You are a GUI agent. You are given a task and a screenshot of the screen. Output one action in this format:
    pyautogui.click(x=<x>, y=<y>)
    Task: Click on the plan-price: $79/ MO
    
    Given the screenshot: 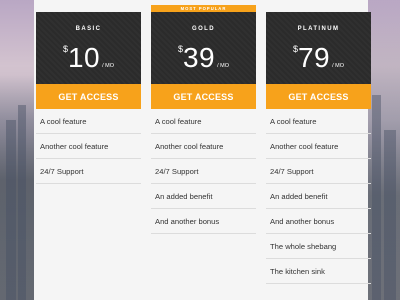 What is the action you would take?
    pyautogui.click(x=318, y=58)
    